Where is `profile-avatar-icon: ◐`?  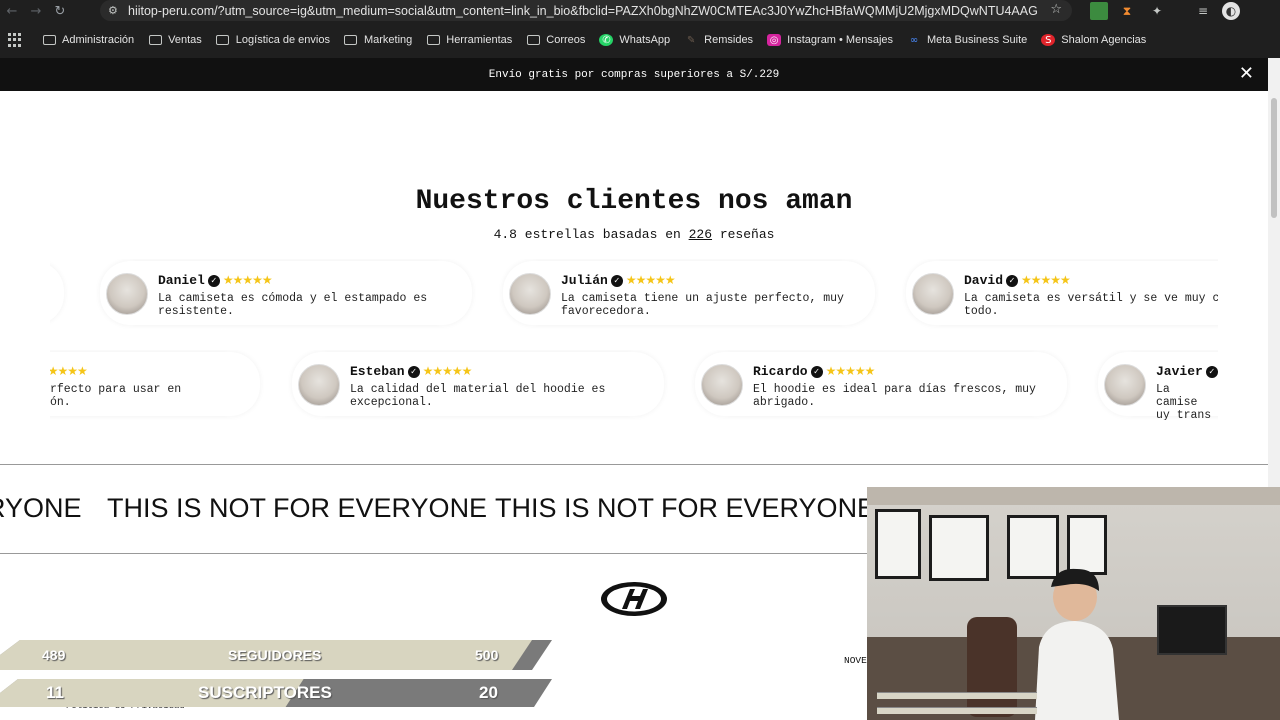 profile-avatar-icon: ◐ is located at coordinates (1231, 11).